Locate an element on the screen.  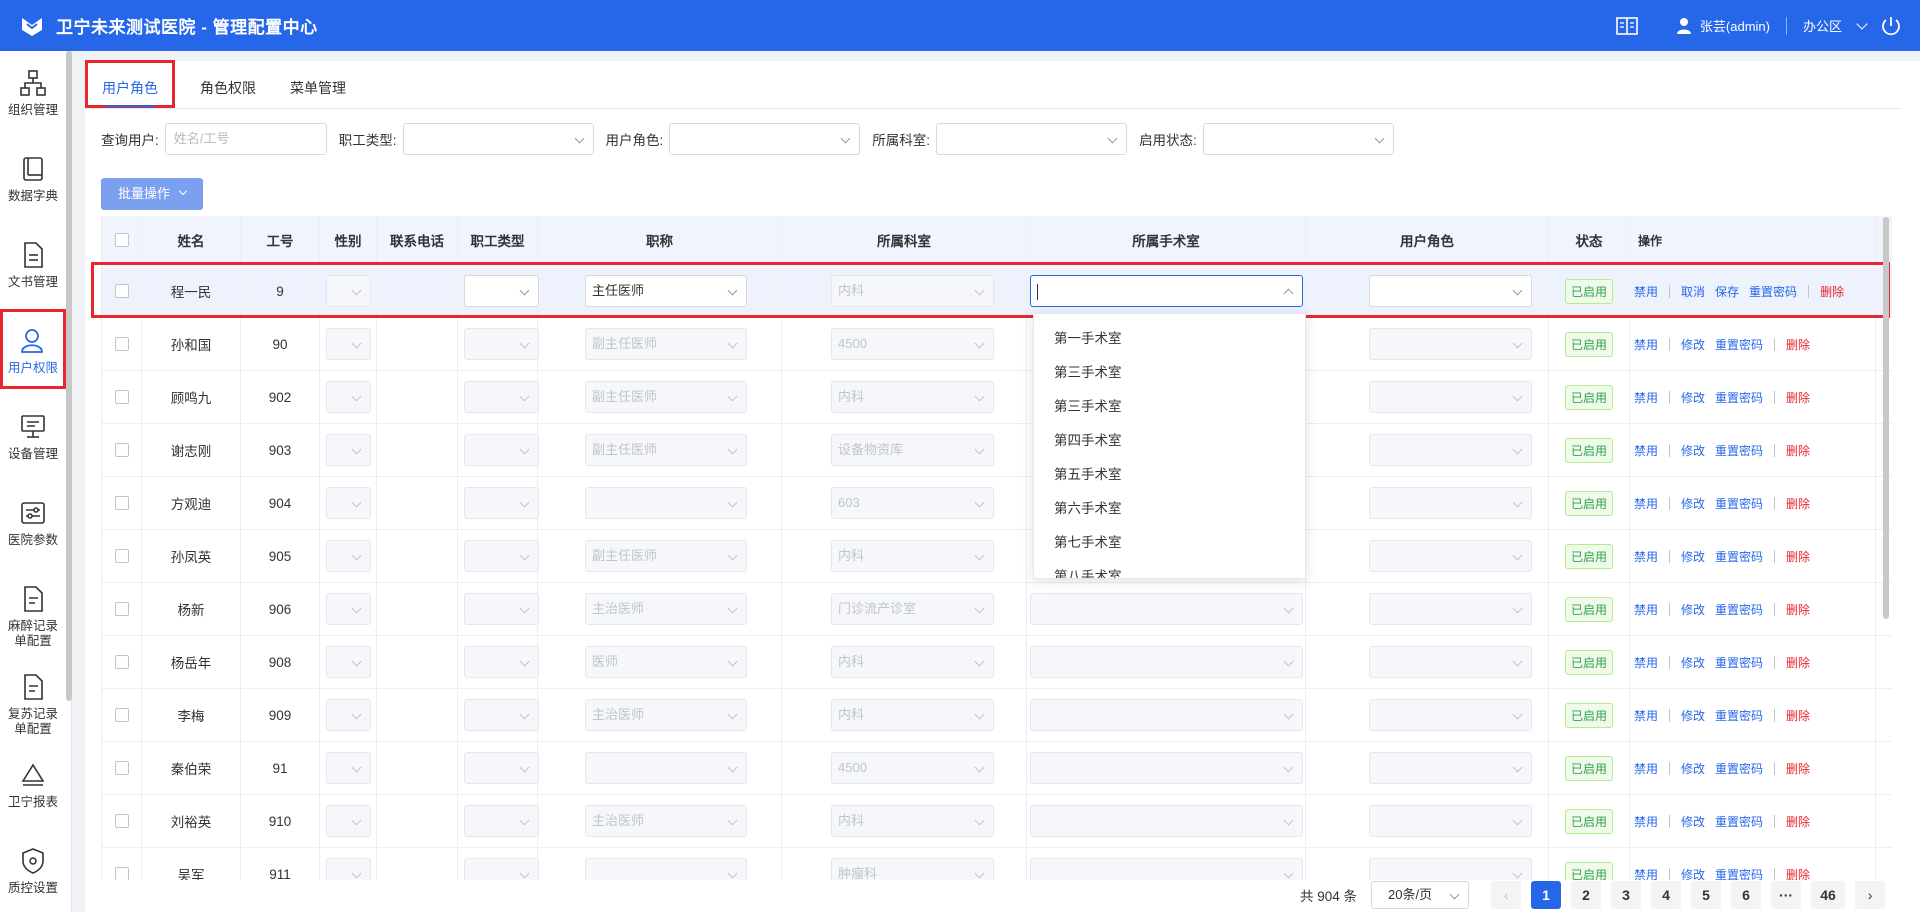
title-select: 主任医师 is located at coordinates (666, 291).